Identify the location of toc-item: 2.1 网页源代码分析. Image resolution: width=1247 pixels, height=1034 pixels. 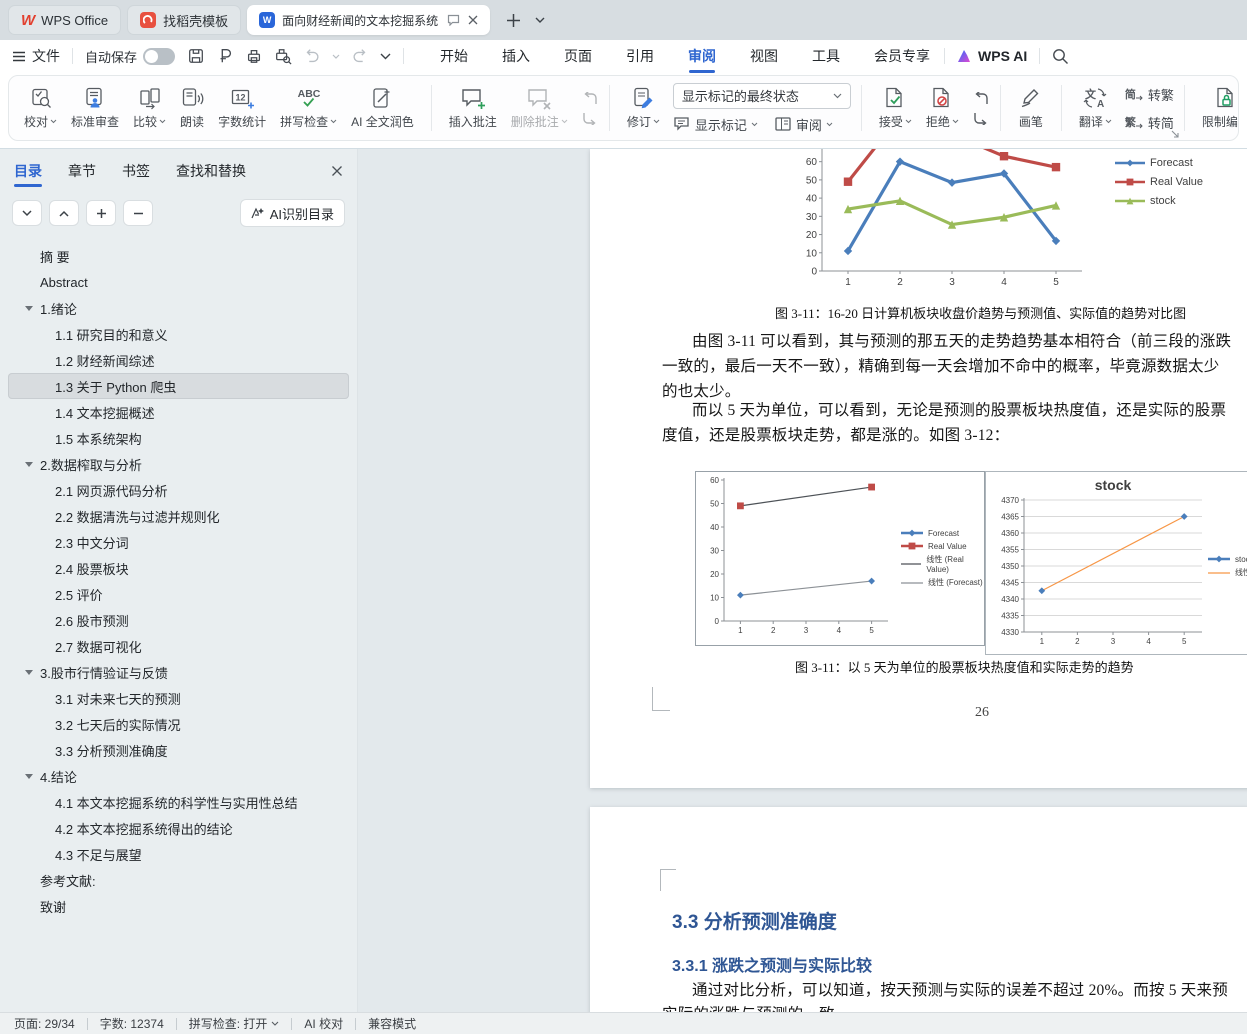
(178, 490).